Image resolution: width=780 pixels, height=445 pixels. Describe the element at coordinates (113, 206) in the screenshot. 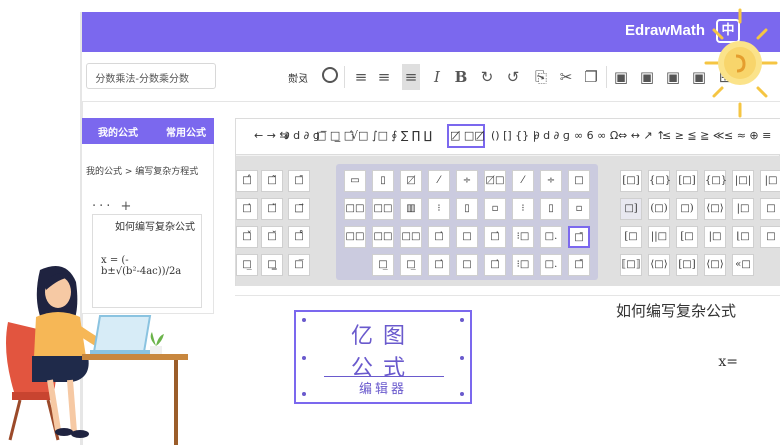

I see `more-add-row: ··· +` at that location.